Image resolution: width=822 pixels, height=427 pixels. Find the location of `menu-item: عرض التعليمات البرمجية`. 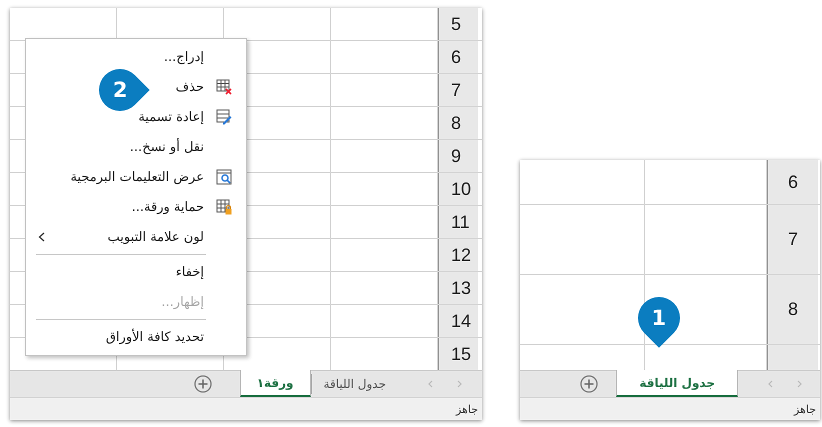

menu-item: عرض التعليمات البرمجية is located at coordinates (151, 177).